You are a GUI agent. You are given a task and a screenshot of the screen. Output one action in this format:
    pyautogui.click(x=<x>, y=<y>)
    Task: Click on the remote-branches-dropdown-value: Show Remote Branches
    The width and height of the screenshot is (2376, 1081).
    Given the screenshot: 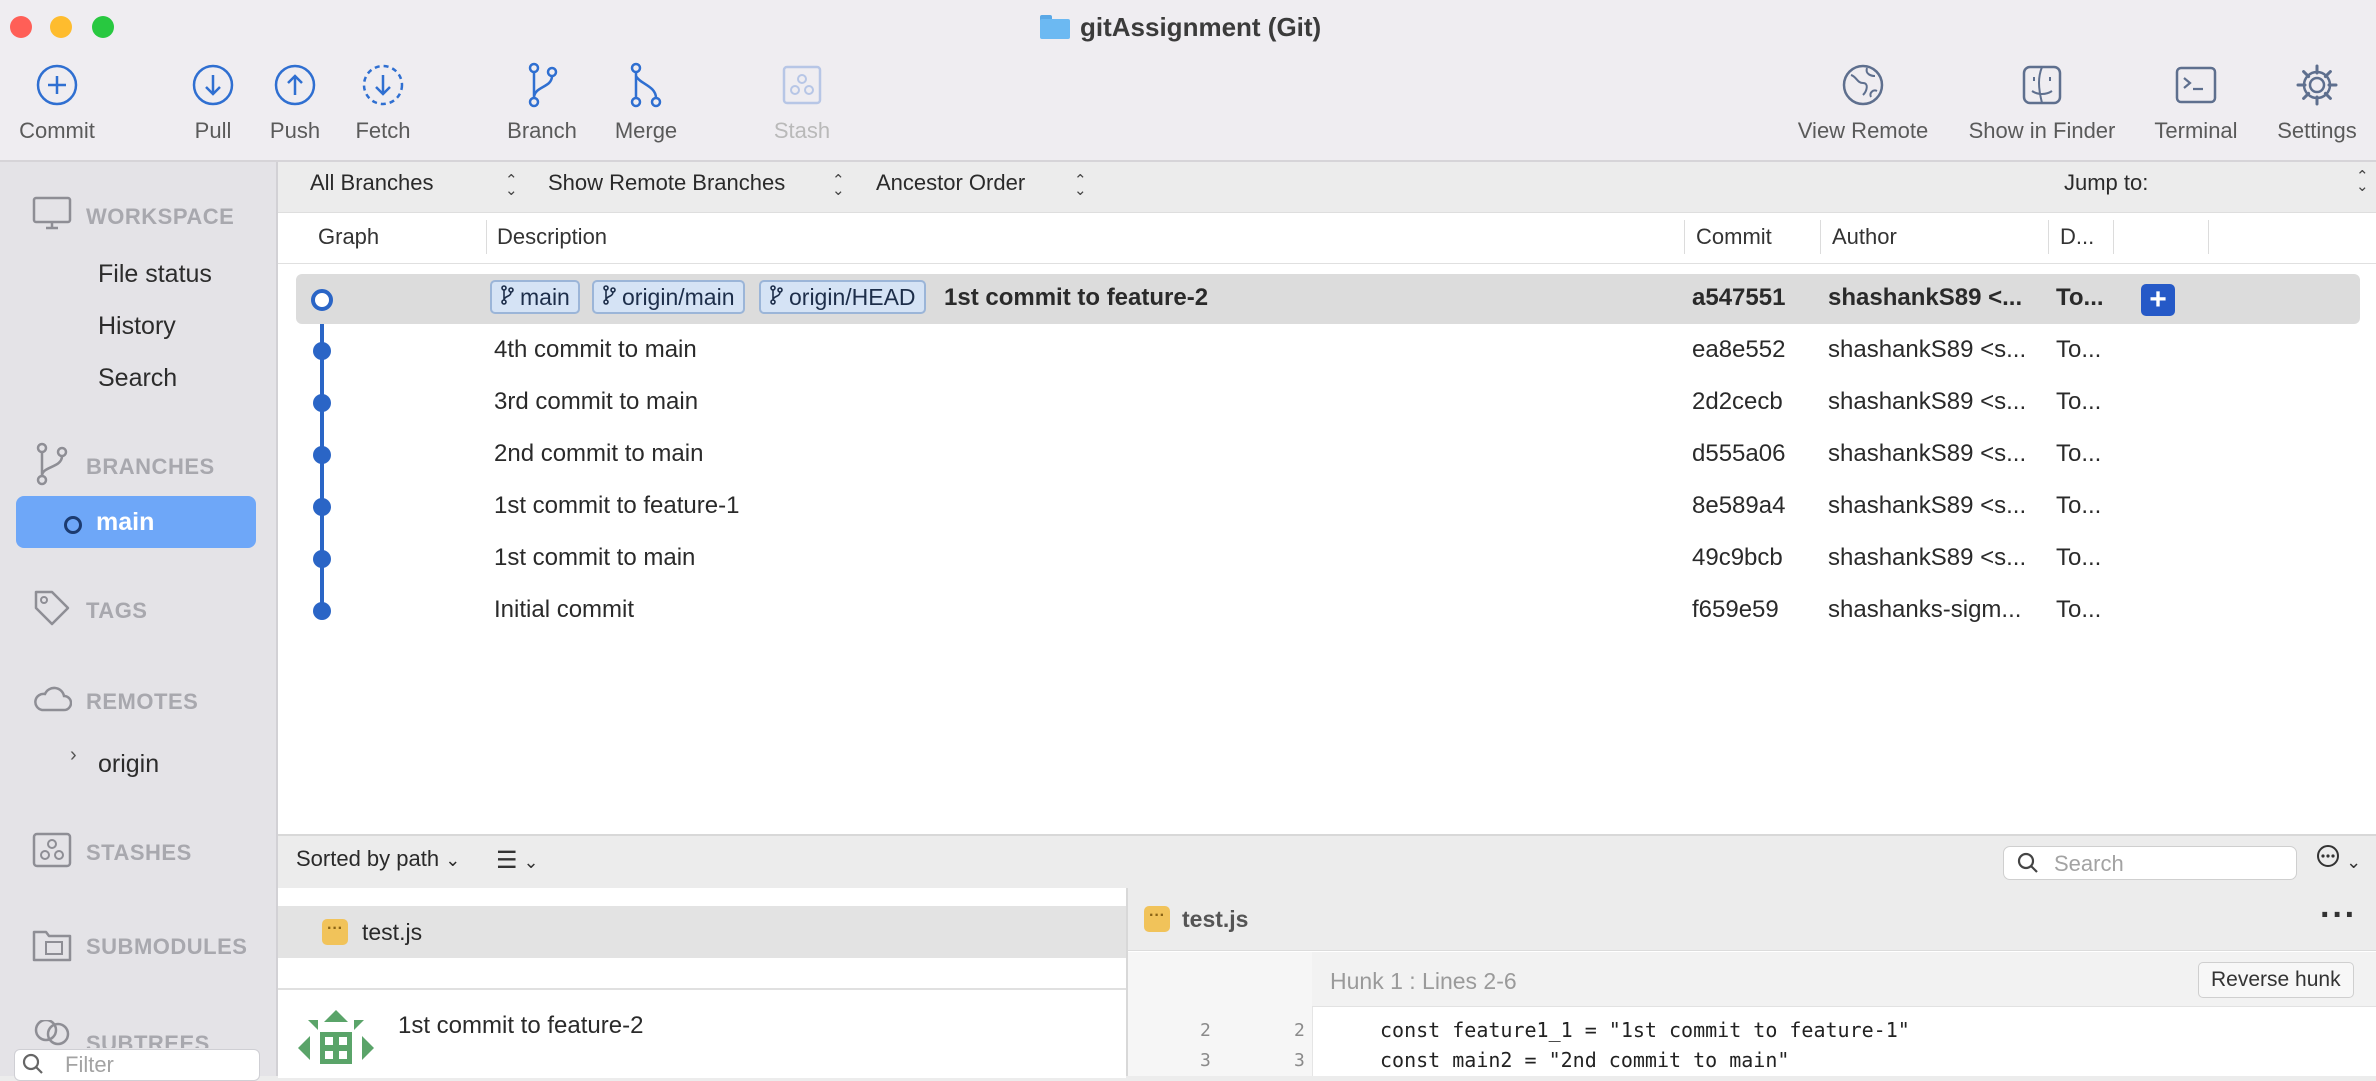 What is the action you would take?
    pyautogui.click(x=667, y=182)
    